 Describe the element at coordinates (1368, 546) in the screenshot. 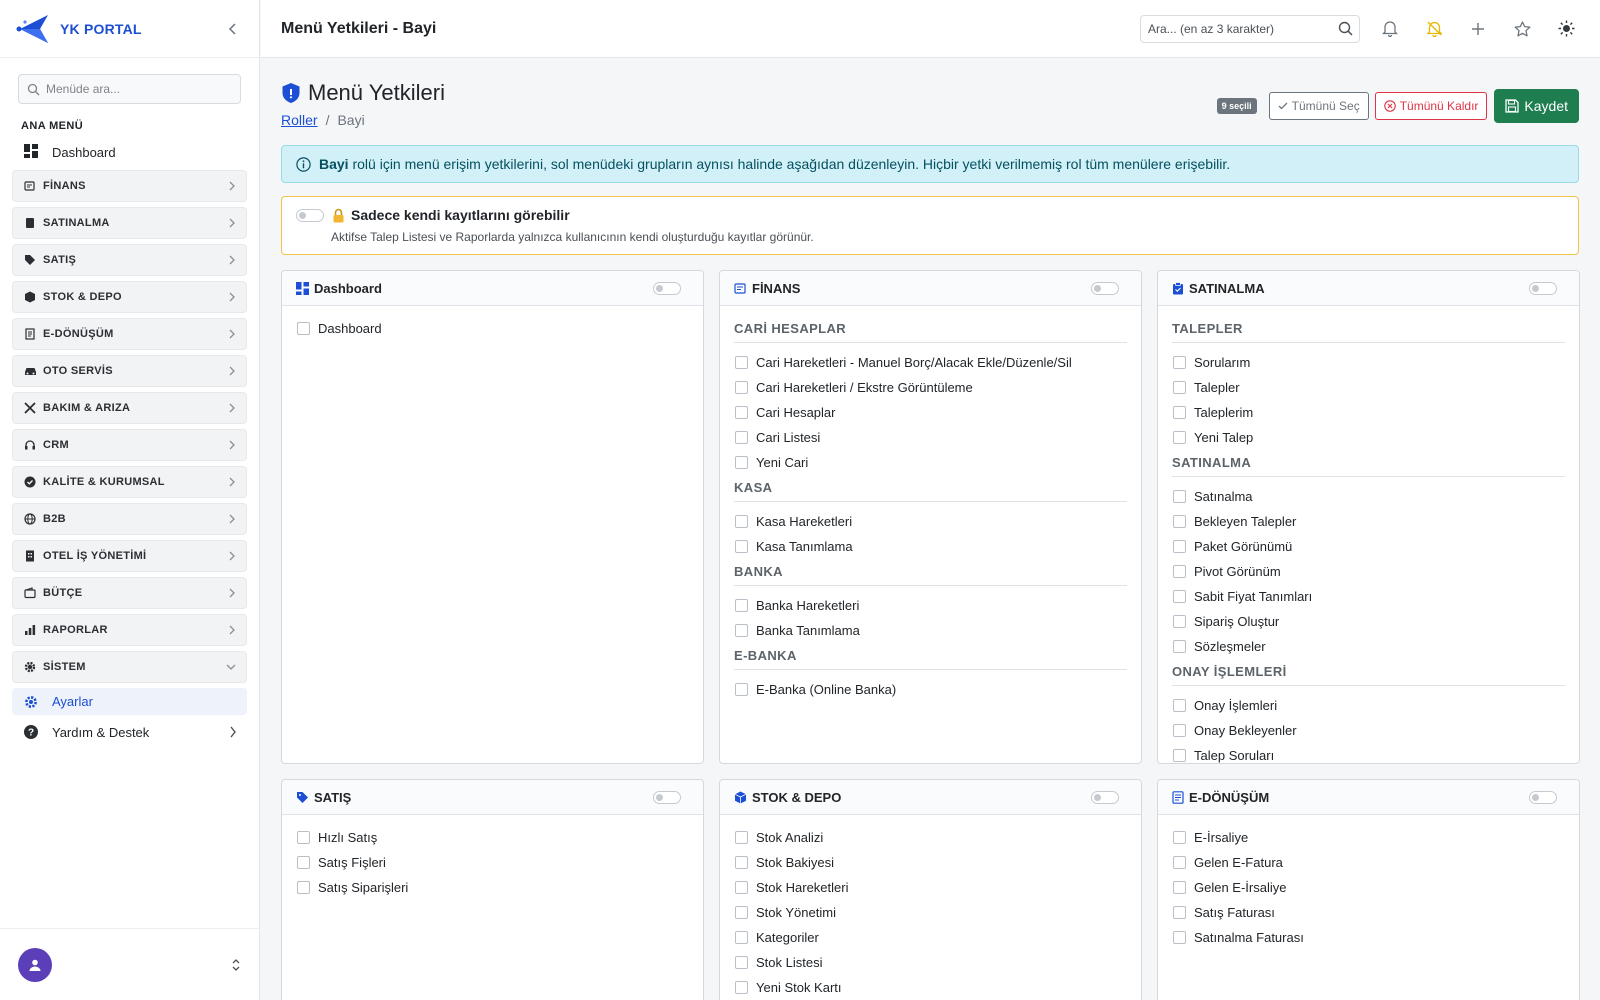

I see `permission-item: Paket Görünümü` at that location.